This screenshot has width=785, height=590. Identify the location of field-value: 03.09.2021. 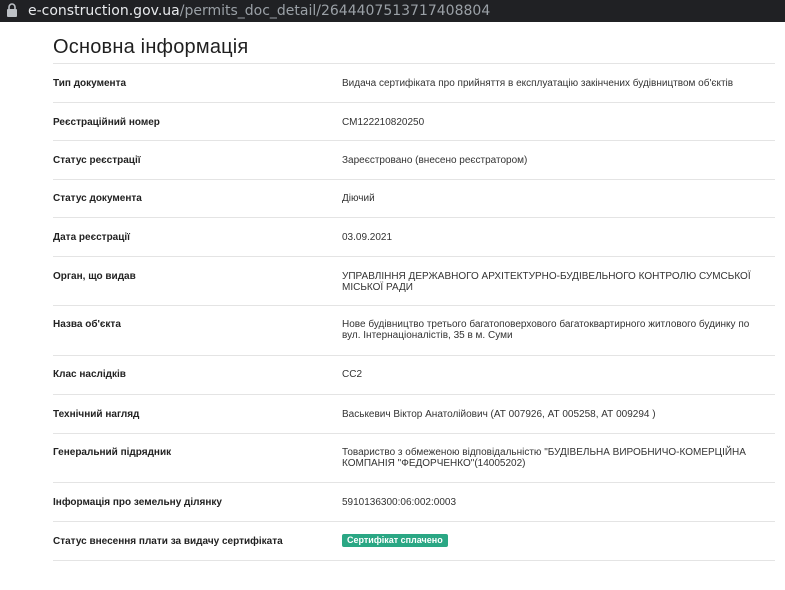
(367, 237).